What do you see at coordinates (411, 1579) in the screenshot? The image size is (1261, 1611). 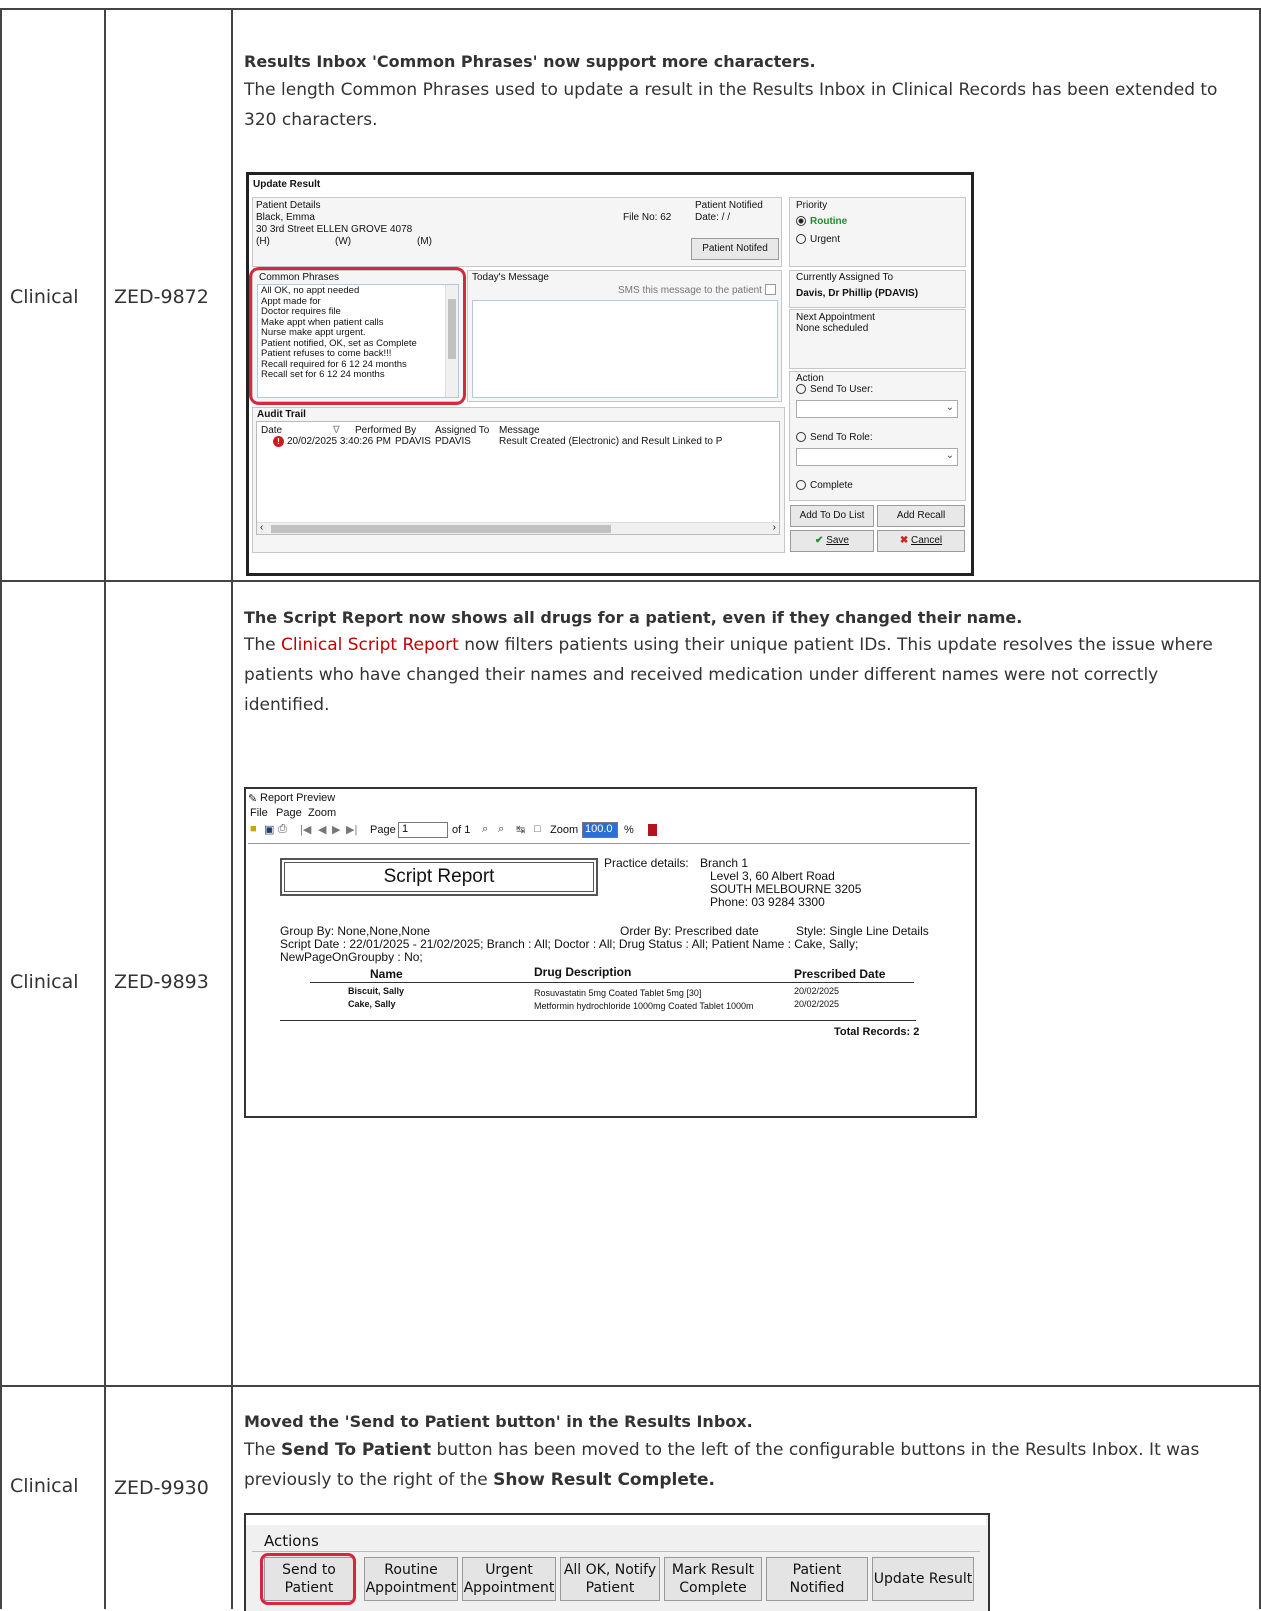 I see `routine-appointment-button: Routine Appointment` at bounding box center [411, 1579].